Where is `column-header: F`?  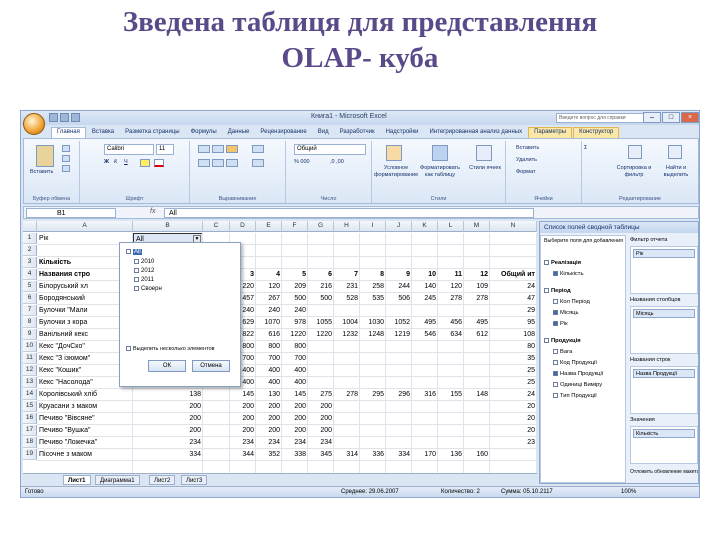
column-header: F is located at coordinates (295, 226).